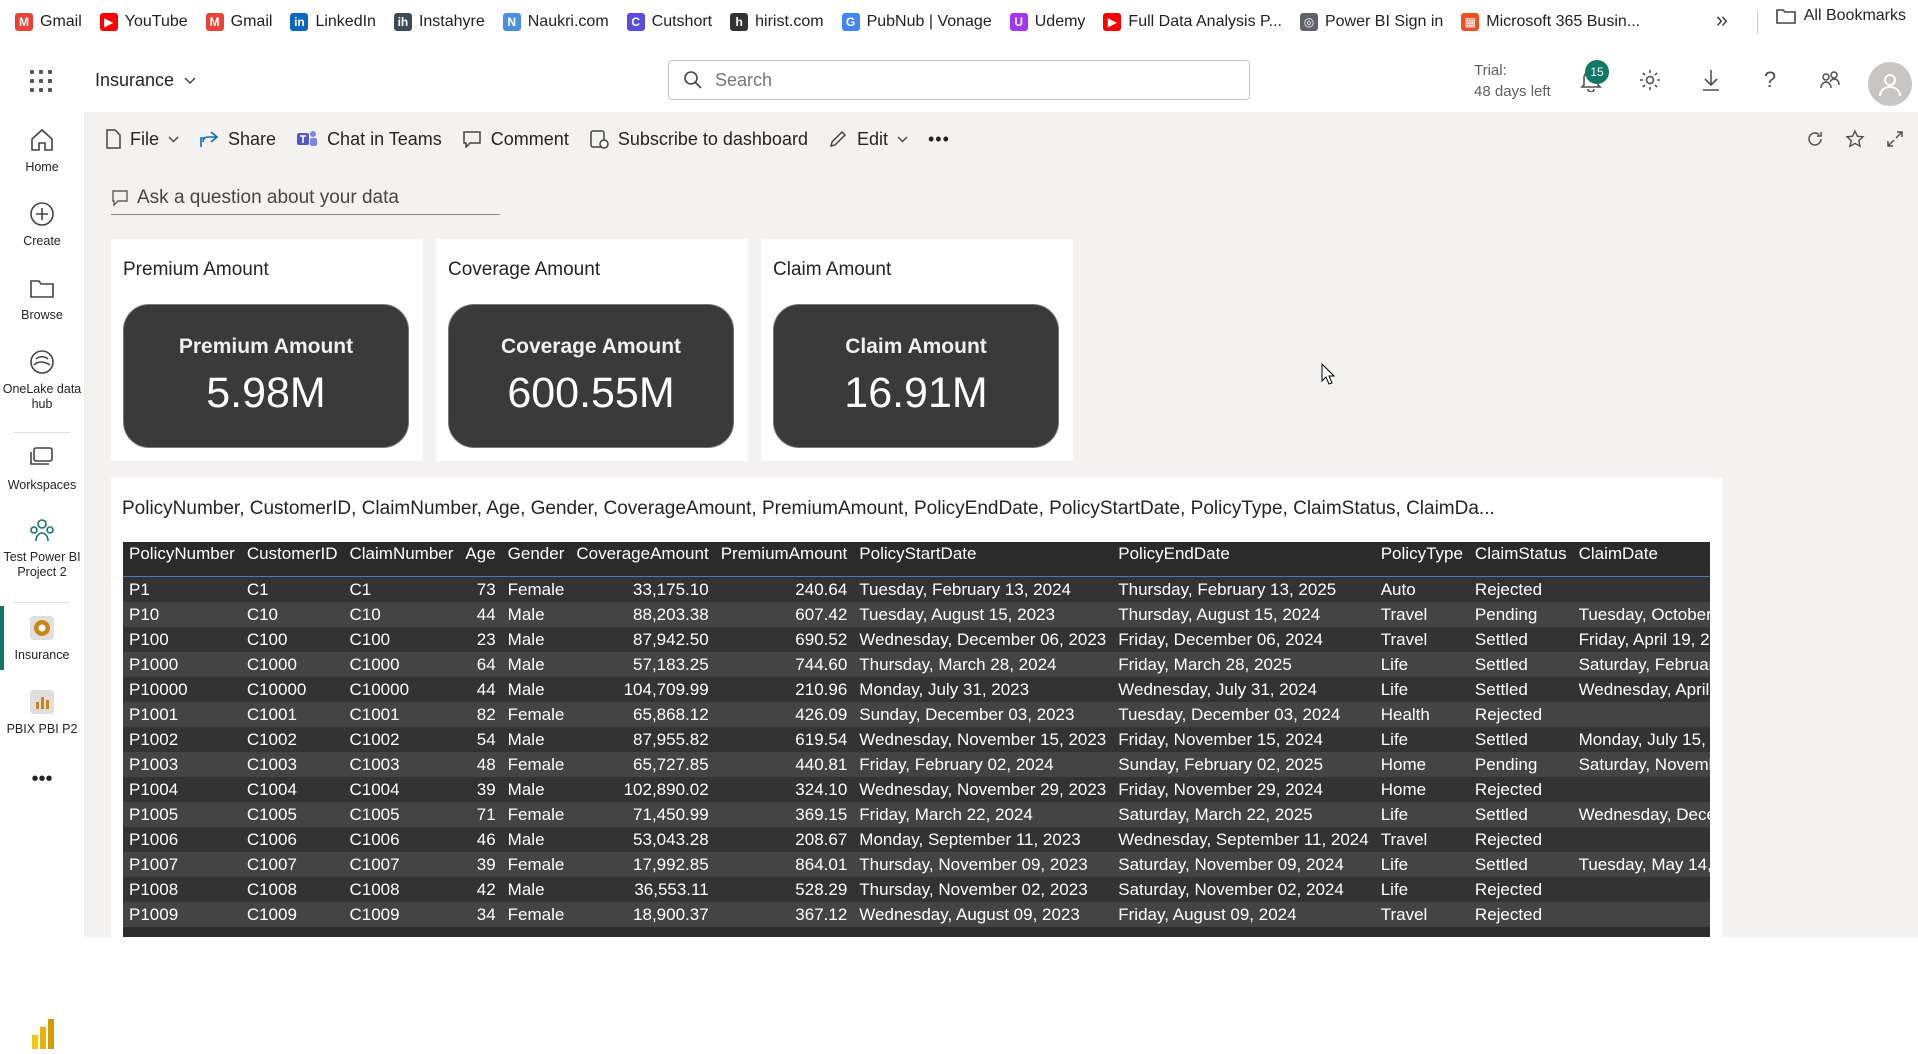  Describe the element at coordinates (917, 350) in the screenshot. I see `tile-claim-amount: Claim Amount Claim Amount 16.91M` at that location.